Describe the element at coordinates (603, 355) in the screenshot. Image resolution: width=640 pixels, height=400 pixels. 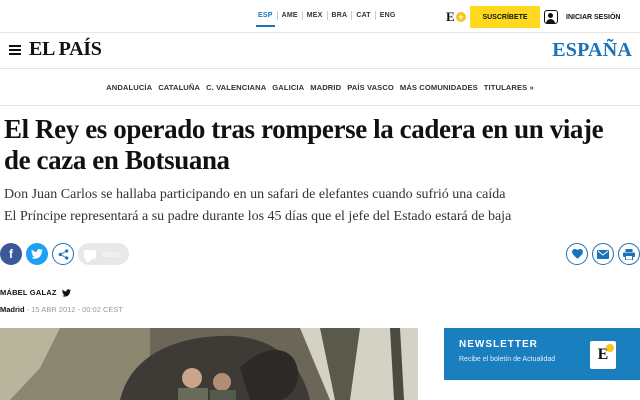
I see `newsletter-e-icon: E` at that location.